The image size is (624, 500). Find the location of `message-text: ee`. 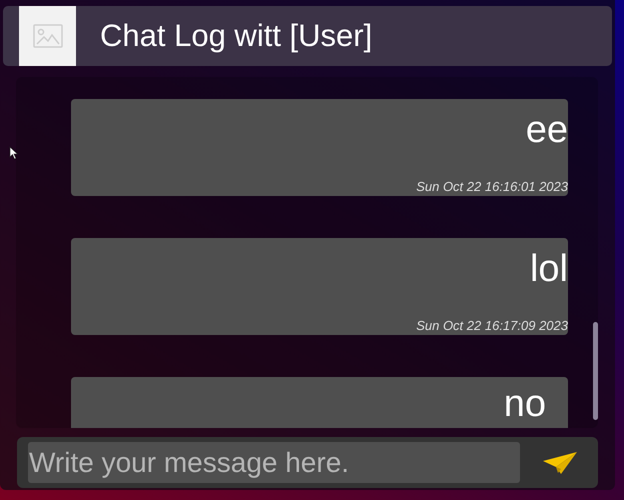

message-text: ee is located at coordinates (547, 130).